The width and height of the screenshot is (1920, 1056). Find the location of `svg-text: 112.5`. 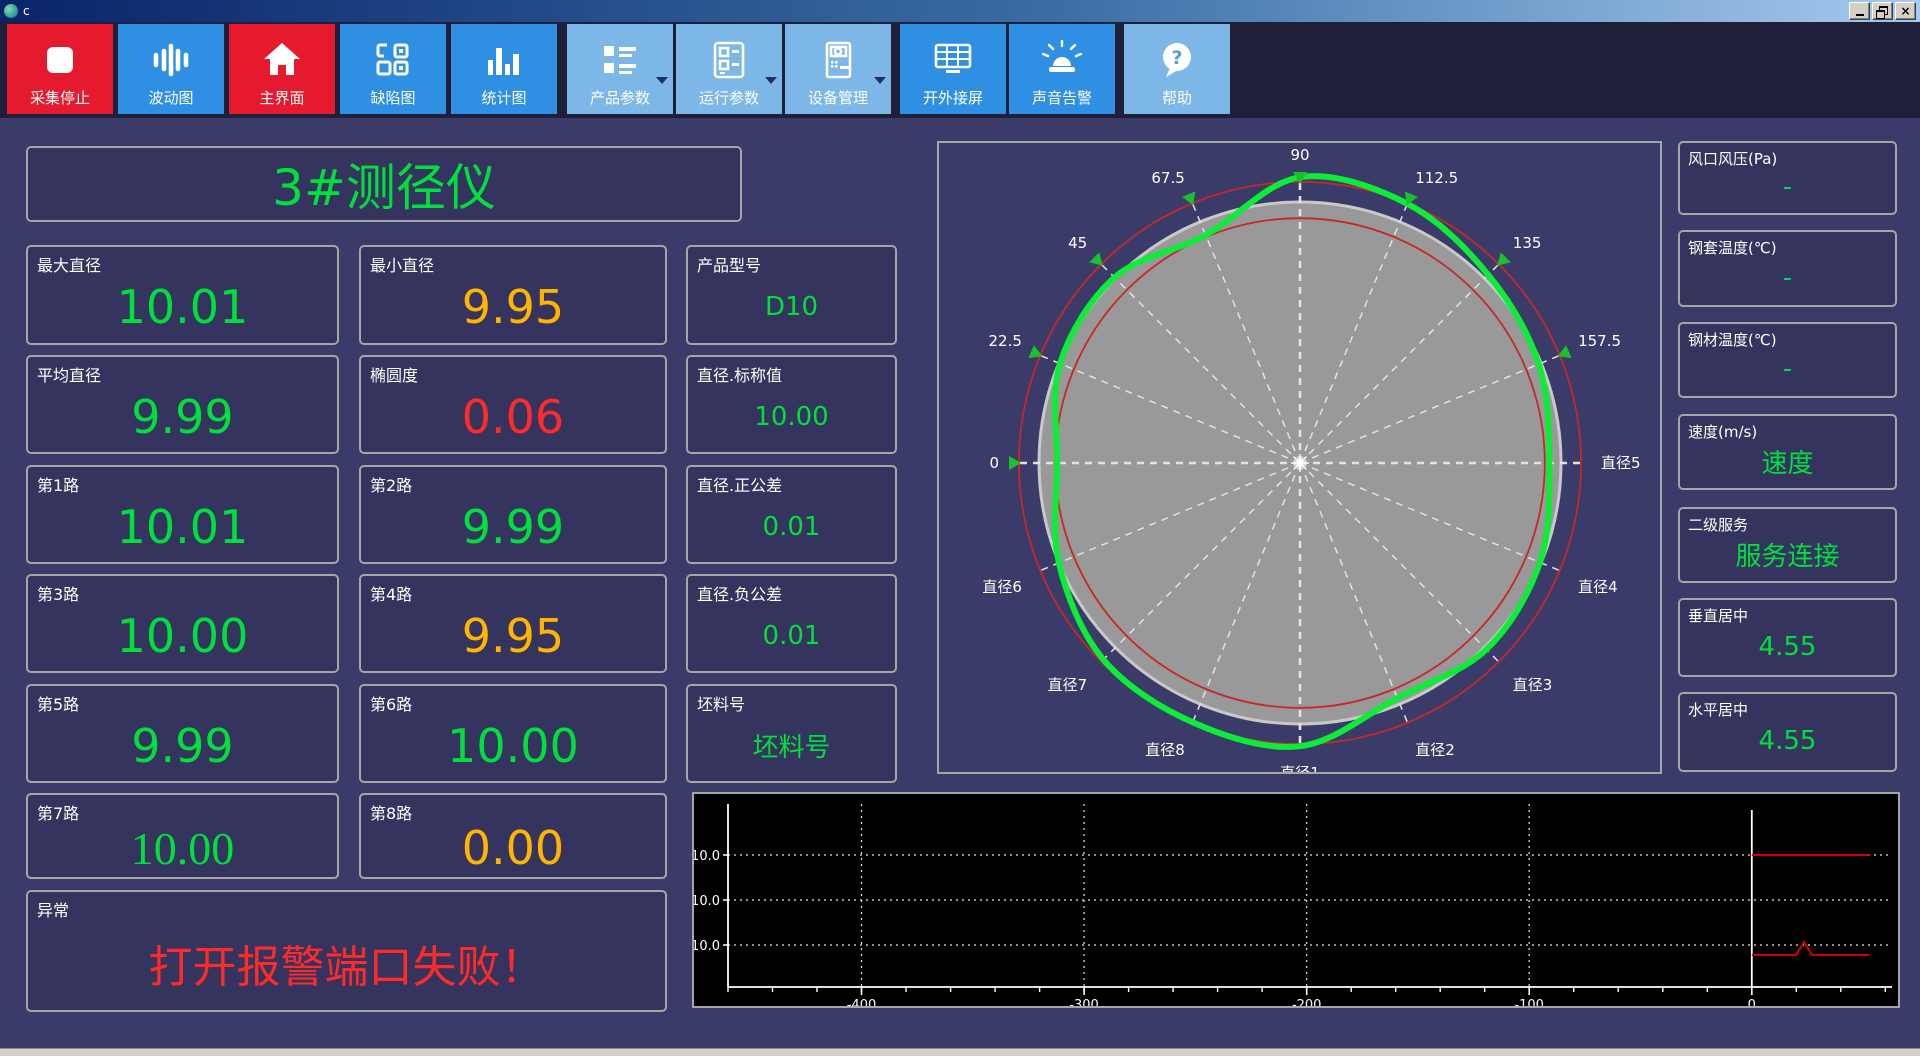

svg-text: 112.5 is located at coordinates (1436, 178).